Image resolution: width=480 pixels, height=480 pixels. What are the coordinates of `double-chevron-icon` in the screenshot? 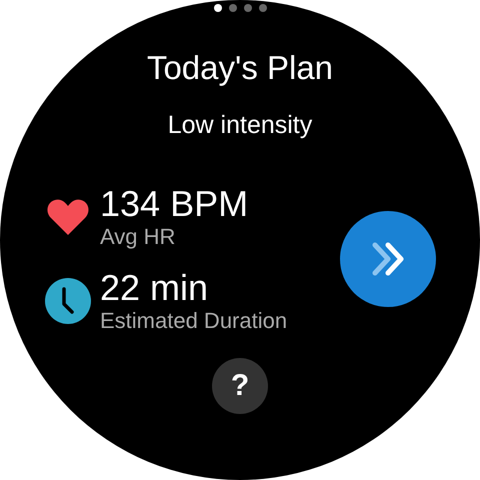 It's located at (388, 259).